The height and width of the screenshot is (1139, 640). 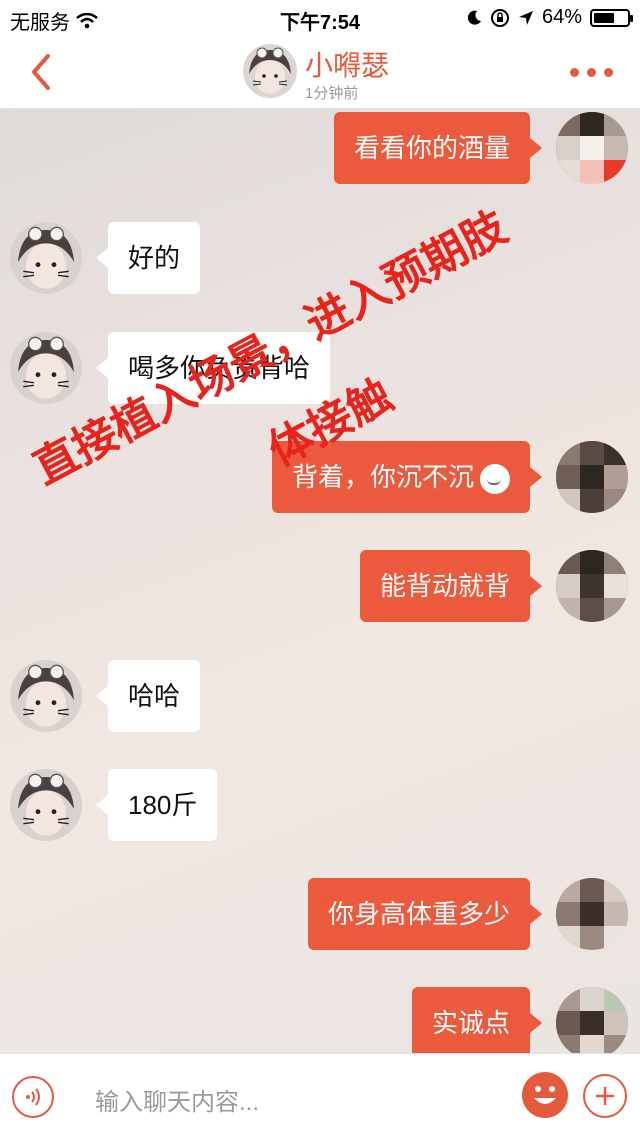 What do you see at coordinates (382, 477) in the screenshot?
I see `message-text: 背着，你沉不沉` at bounding box center [382, 477].